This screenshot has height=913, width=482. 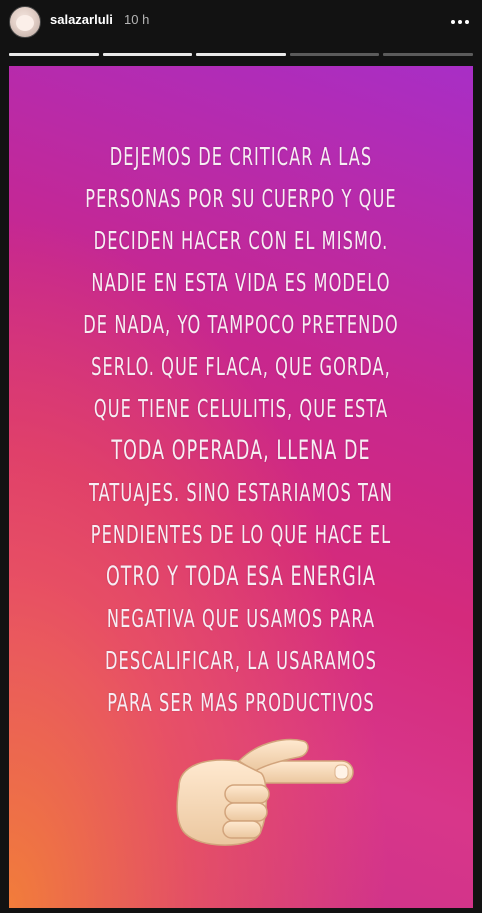 I want to click on story-text-line: TATUAJES. SINO ESTARIAMOS TAN, so click(x=241, y=492).